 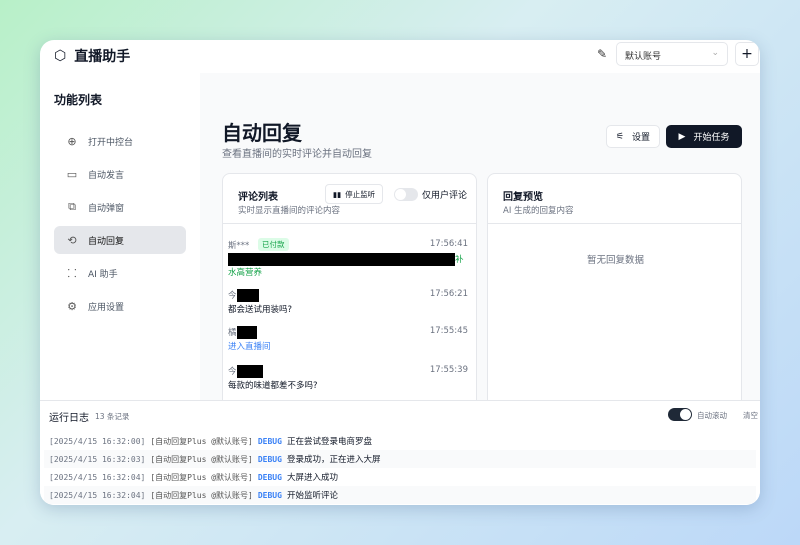 I want to click on auto-scroll-label: 自动滚动, so click(x=712, y=415).